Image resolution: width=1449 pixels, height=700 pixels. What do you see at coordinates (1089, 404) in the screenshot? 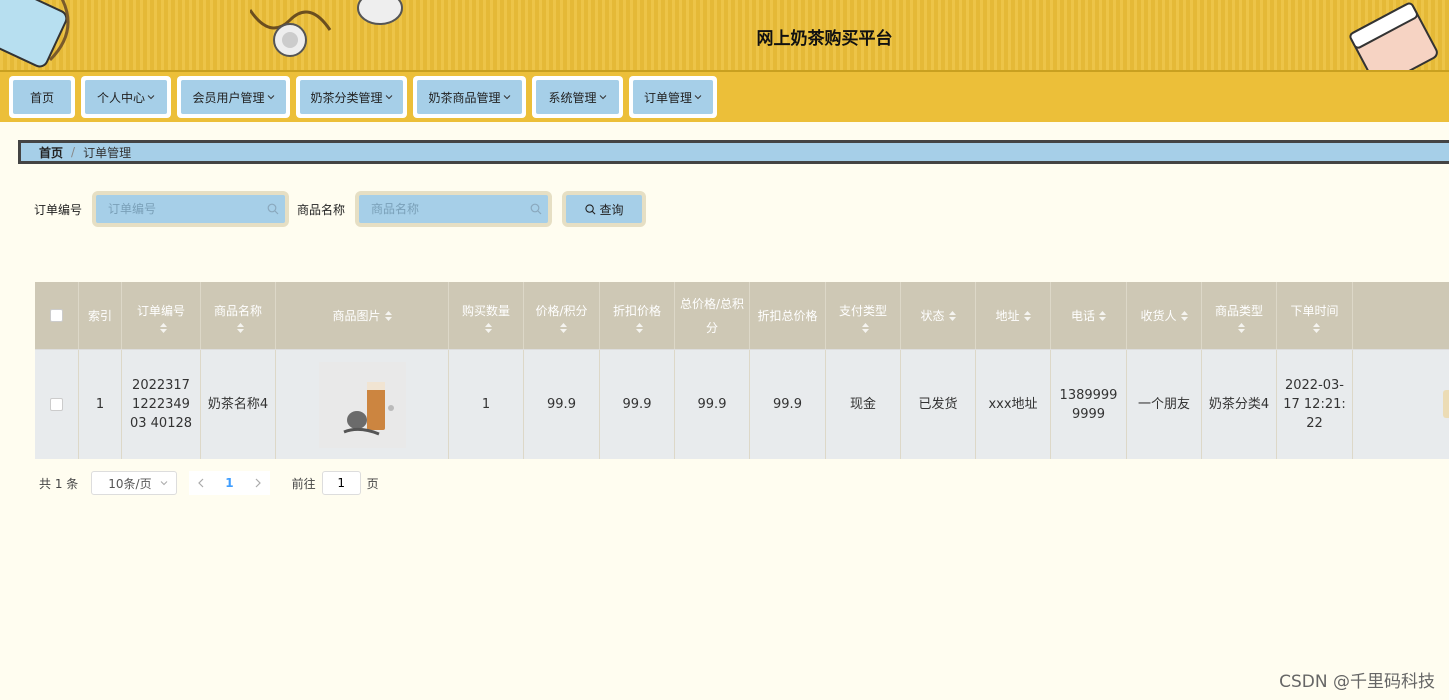
I see `cell-phone: 13899999999` at bounding box center [1089, 404].